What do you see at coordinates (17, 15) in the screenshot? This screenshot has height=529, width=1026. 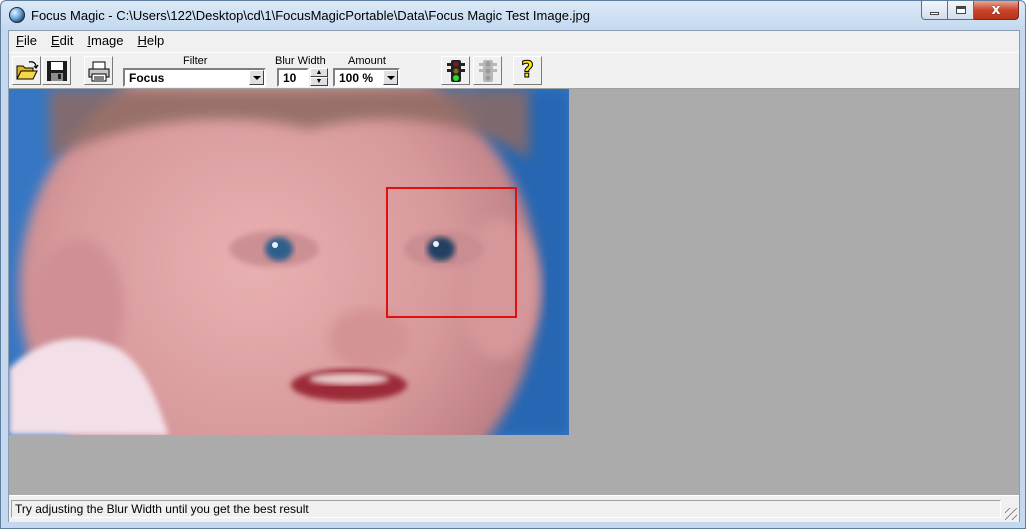 I see `app-icon` at bounding box center [17, 15].